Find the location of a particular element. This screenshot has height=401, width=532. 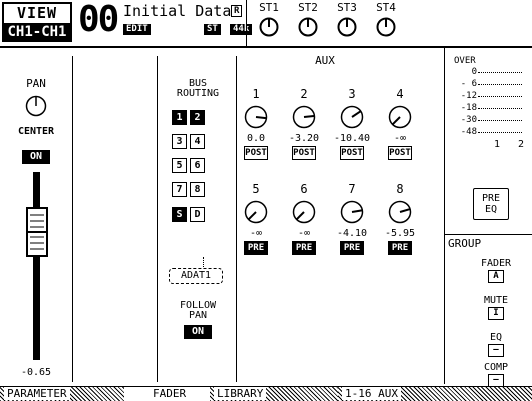

tab-label: LIBRARY is located at coordinates (240, 393).